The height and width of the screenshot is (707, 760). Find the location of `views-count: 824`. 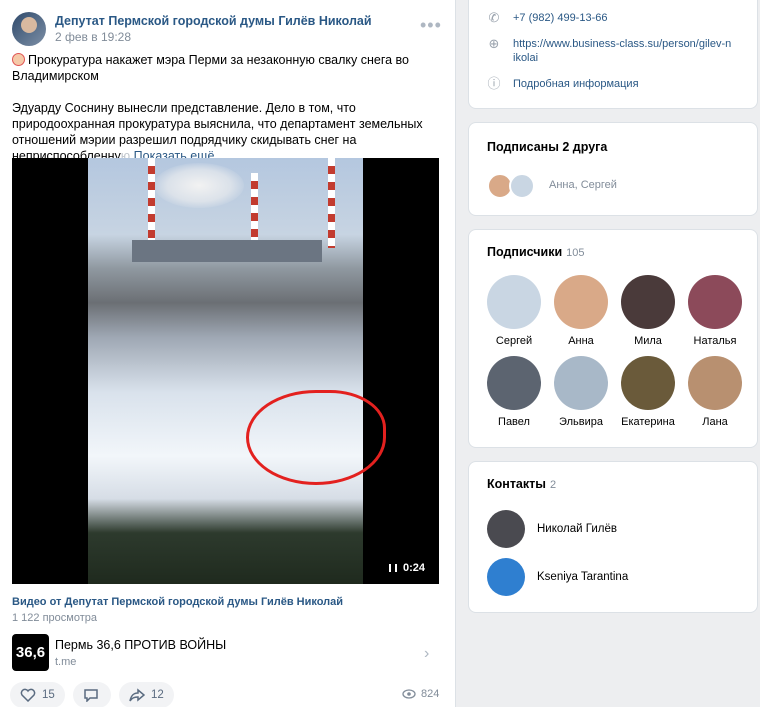

views-count: 824 is located at coordinates (430, 694).